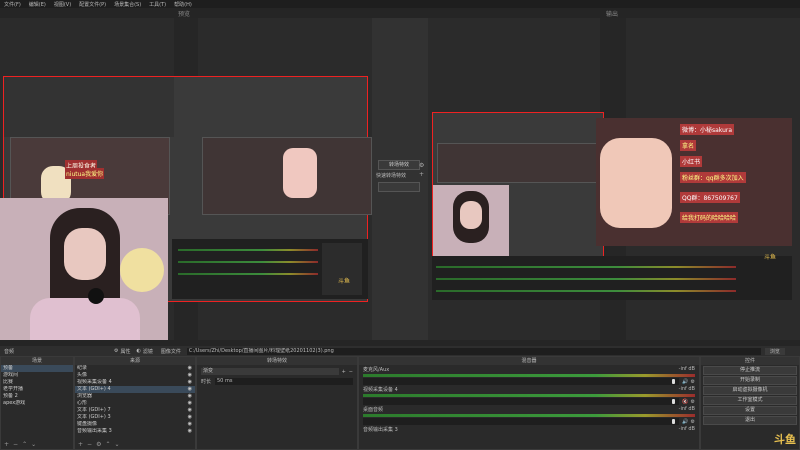 The image size is (800, 450). Describe the element at coordinates (89, 444) in the screenshot. I see `remove-source-icon: −` at that location.